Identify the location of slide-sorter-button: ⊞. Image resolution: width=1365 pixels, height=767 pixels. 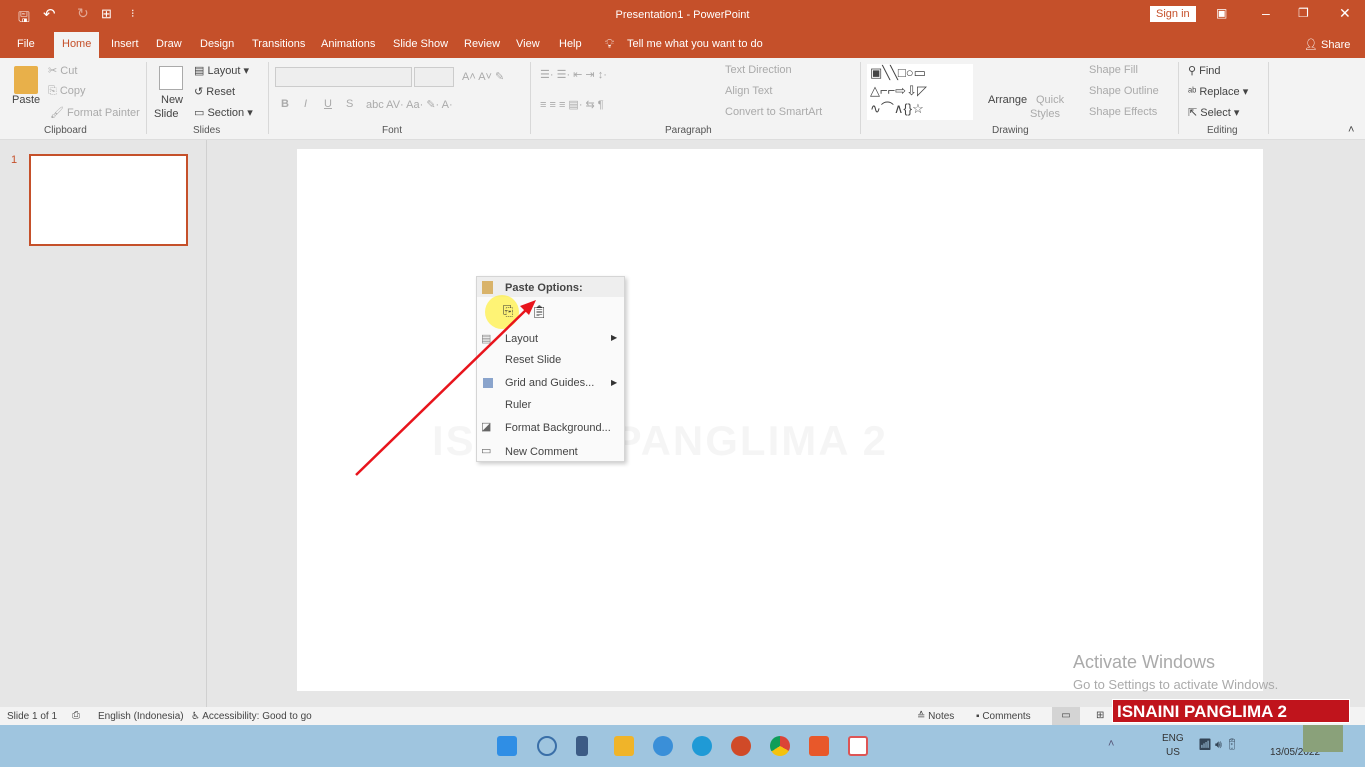
(1100, 715).